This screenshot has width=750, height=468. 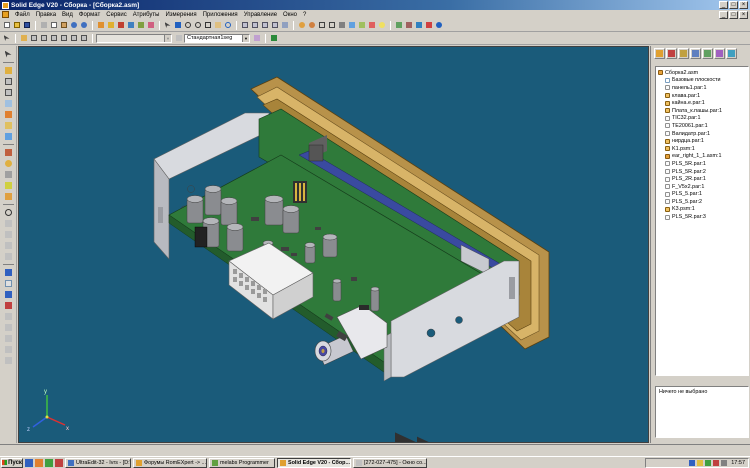 I want to click on menu-applications: Приложения, so click(x=220, y=15).